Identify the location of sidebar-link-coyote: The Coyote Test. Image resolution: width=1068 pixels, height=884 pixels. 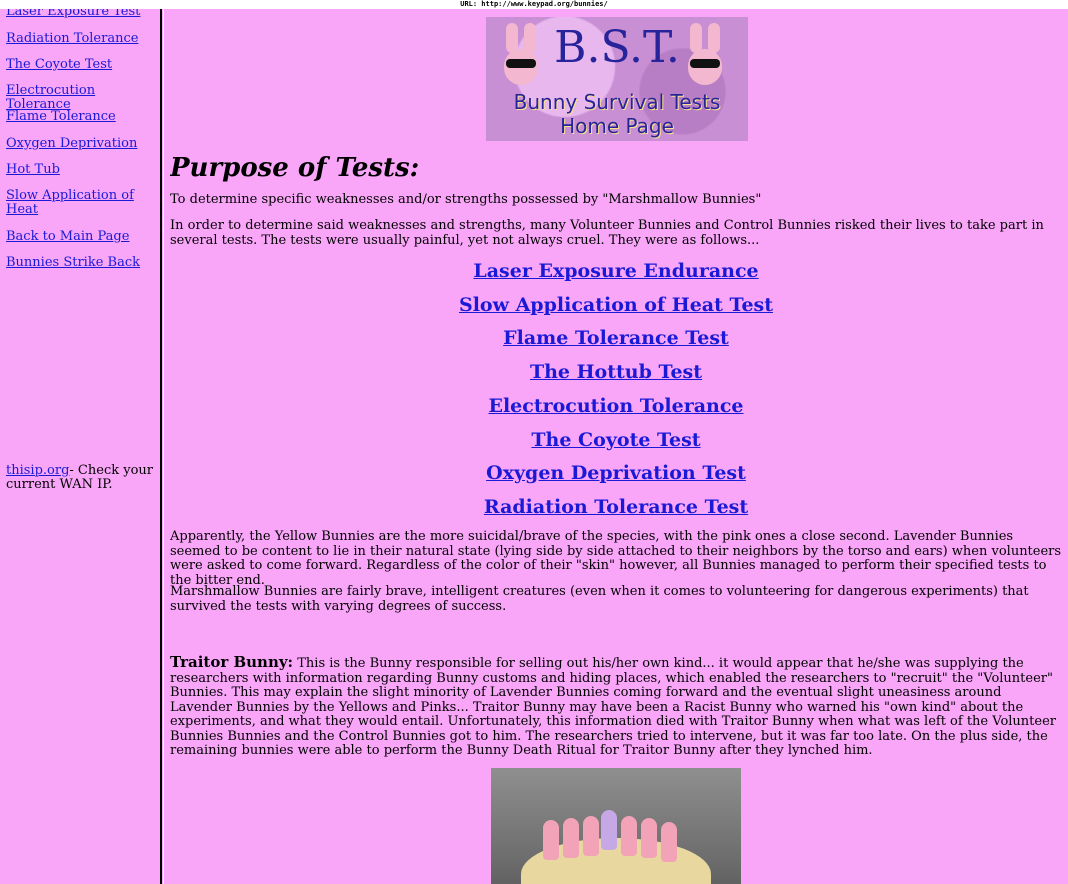
(81, 65).